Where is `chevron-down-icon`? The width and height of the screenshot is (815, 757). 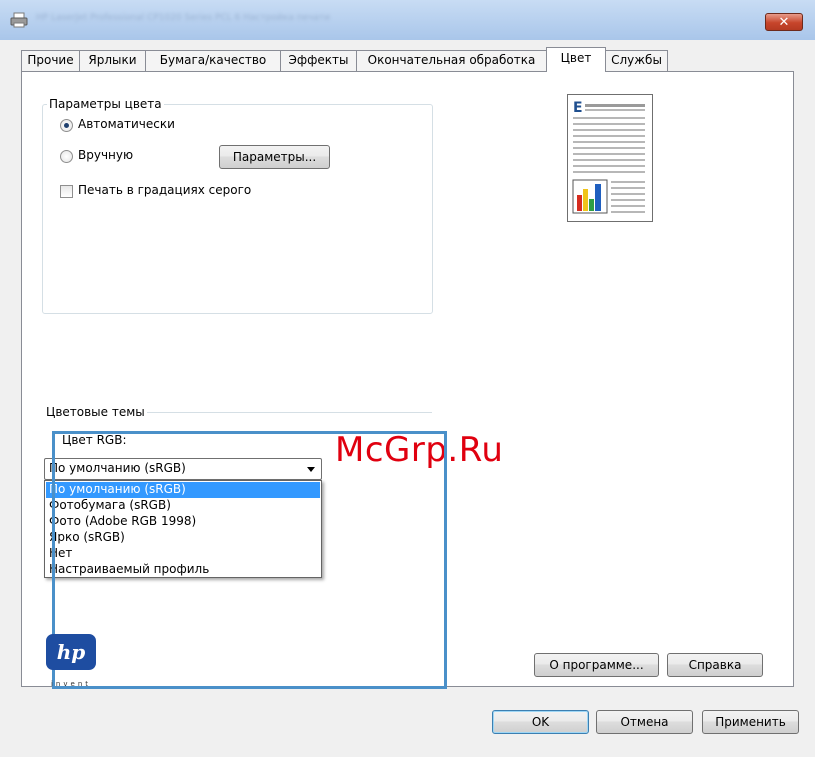 chevron-down-icon is located at coordinates (311, 469).